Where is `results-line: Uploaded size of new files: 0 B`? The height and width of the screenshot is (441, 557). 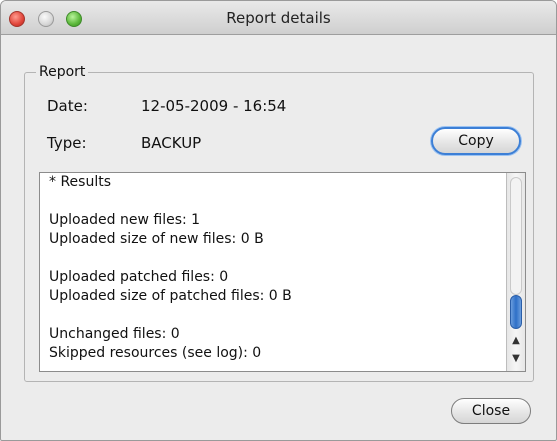
results-line: Uploaded size of new files: 0 B is located at coordinates (156, 239).